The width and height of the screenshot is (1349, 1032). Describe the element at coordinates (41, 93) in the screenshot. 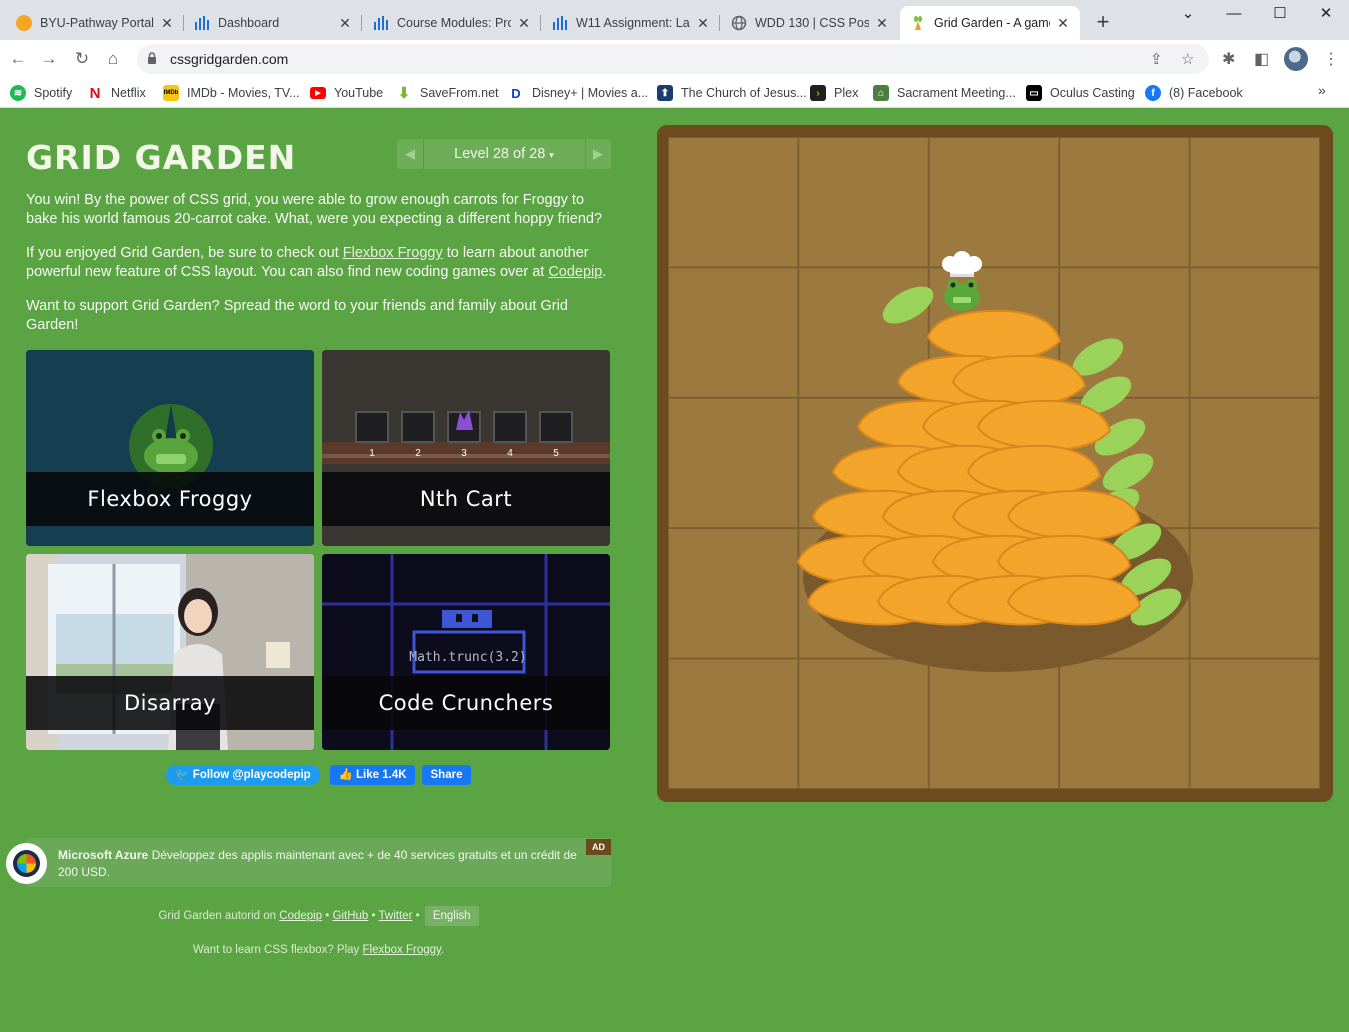

I see `bookmark-spotify: ≋ Spotify` at that location.